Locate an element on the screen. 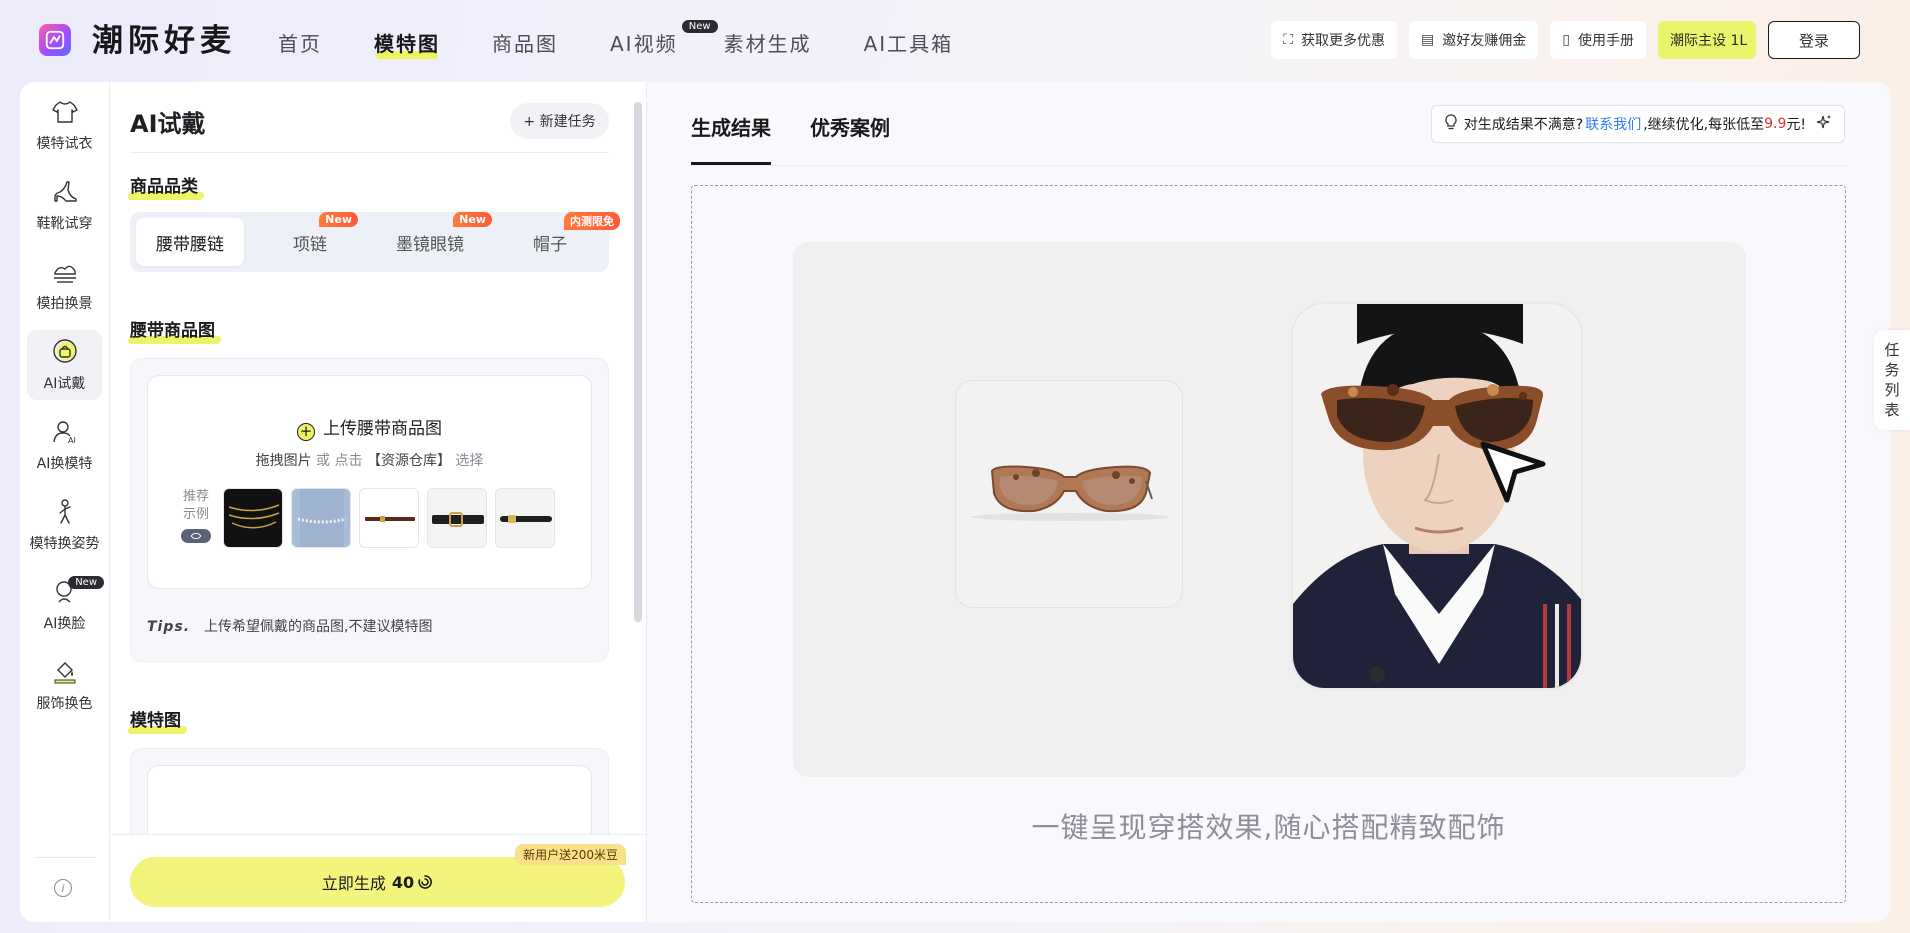 The width and height of the screenshot is (1910, 933). upload-title: + 上传腰带商品图 is located at coordinates (369, 427).